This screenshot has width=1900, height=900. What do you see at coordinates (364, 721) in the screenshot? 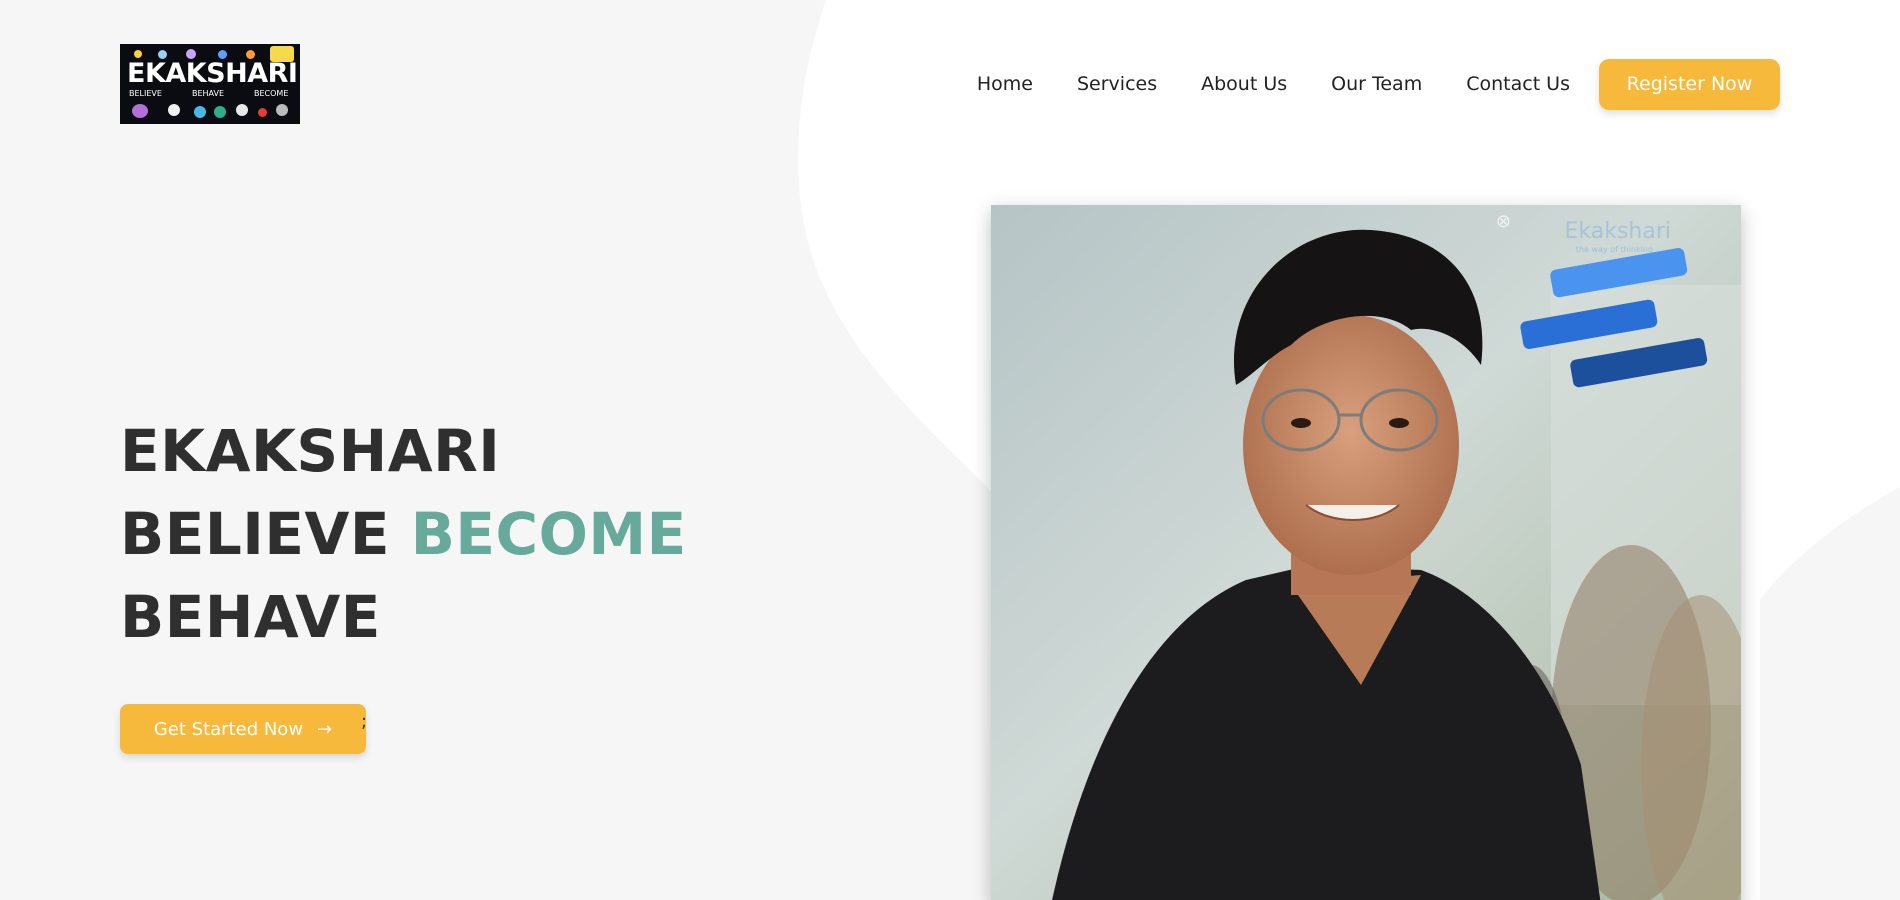
I see `stray-character: ;` at bounding box center [364, 721].